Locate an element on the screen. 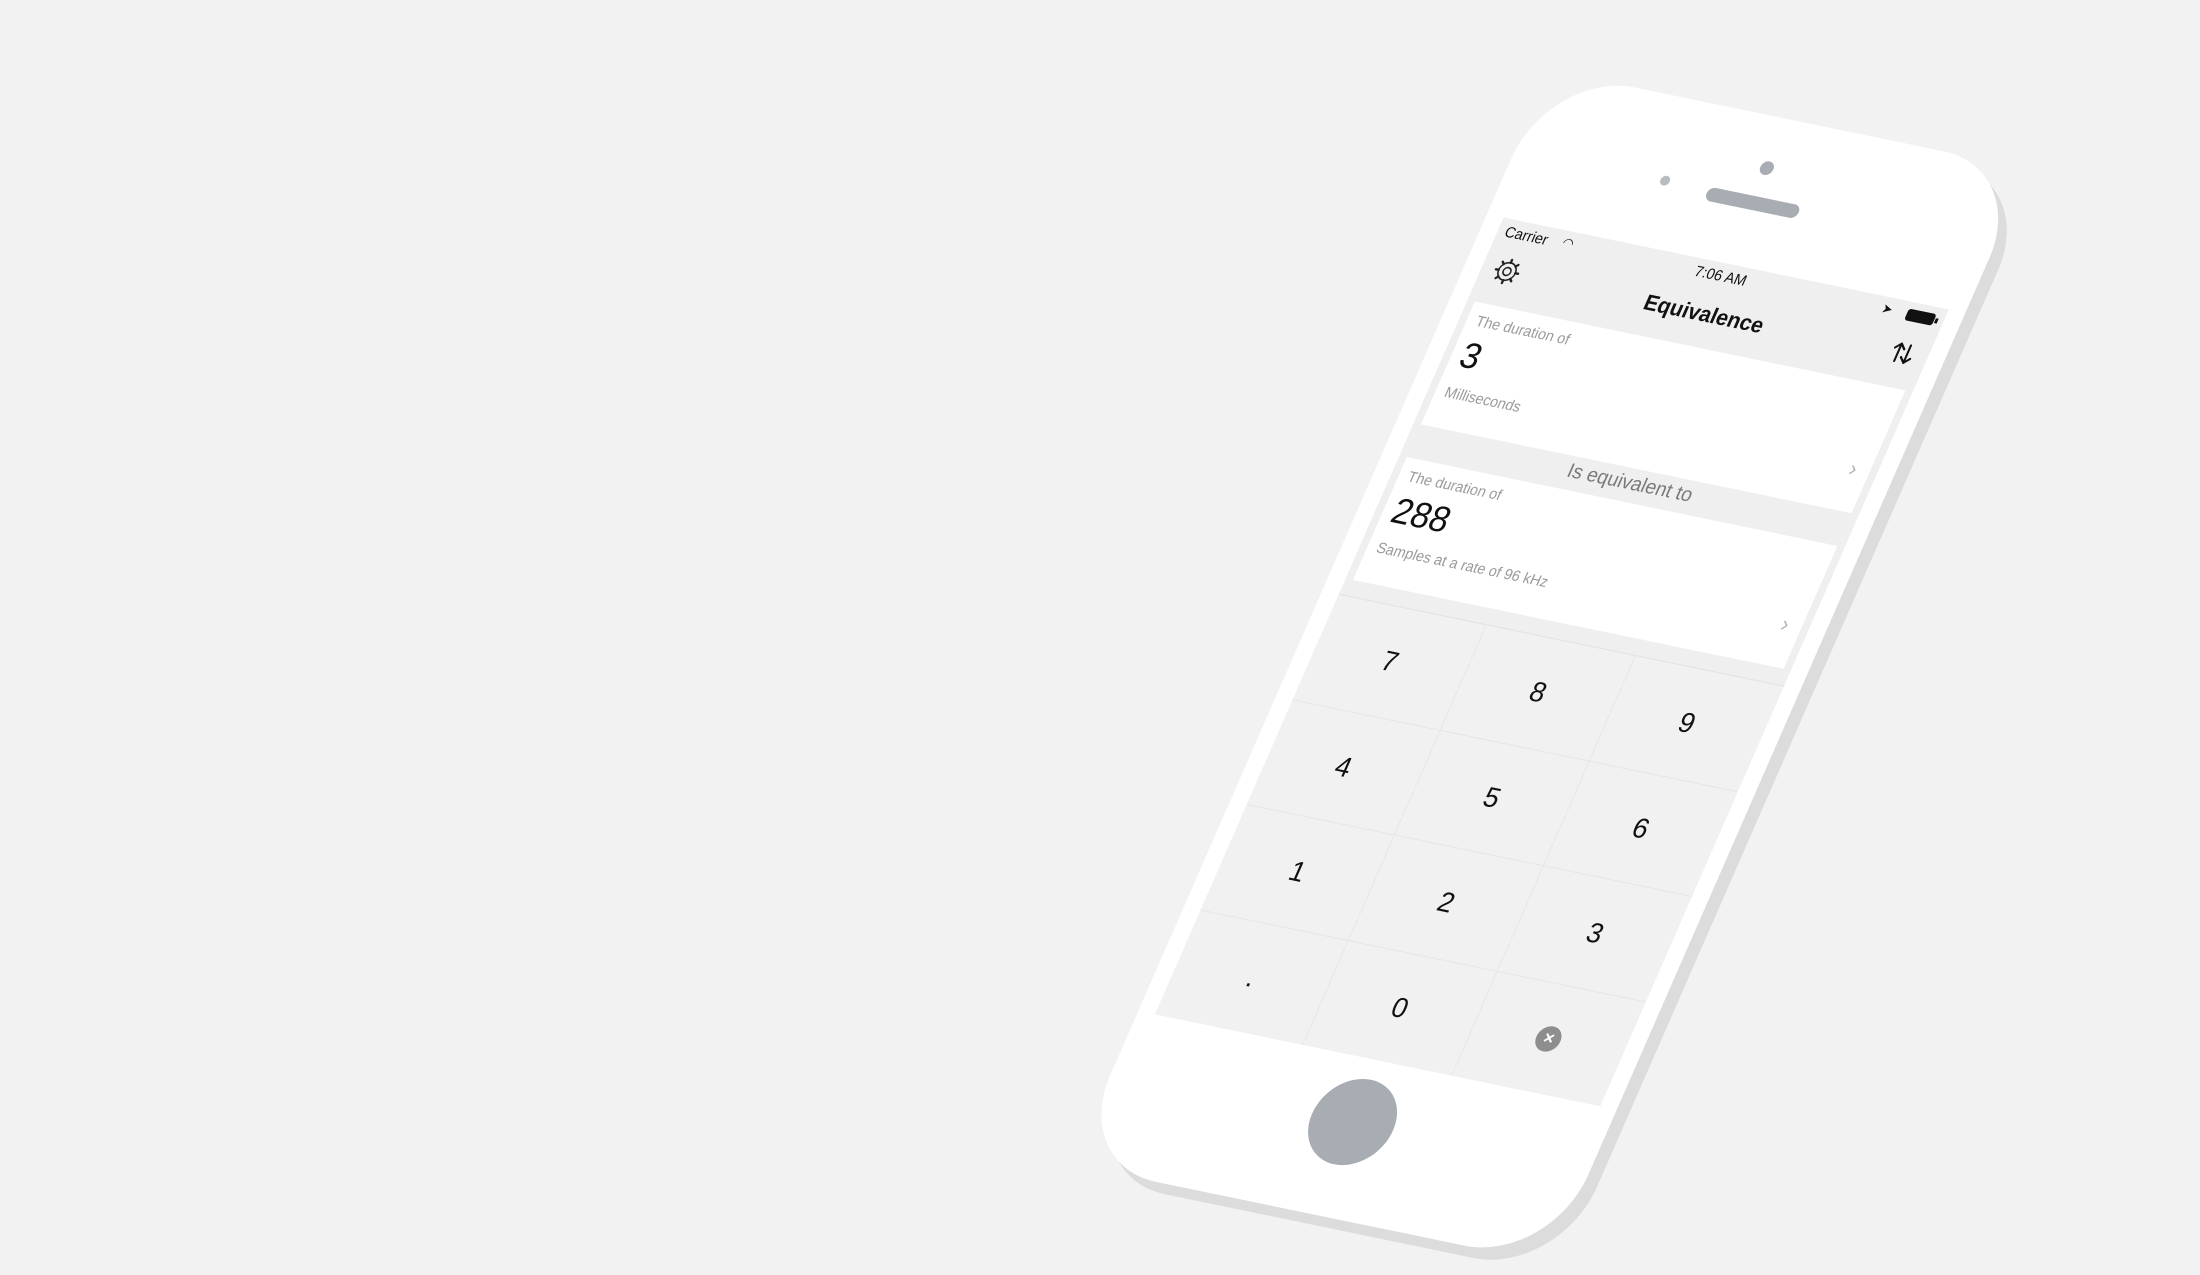 The width and height of the screenshot is (2200, 1275). earpiece-speaker is located at coordinates (1752, 203).